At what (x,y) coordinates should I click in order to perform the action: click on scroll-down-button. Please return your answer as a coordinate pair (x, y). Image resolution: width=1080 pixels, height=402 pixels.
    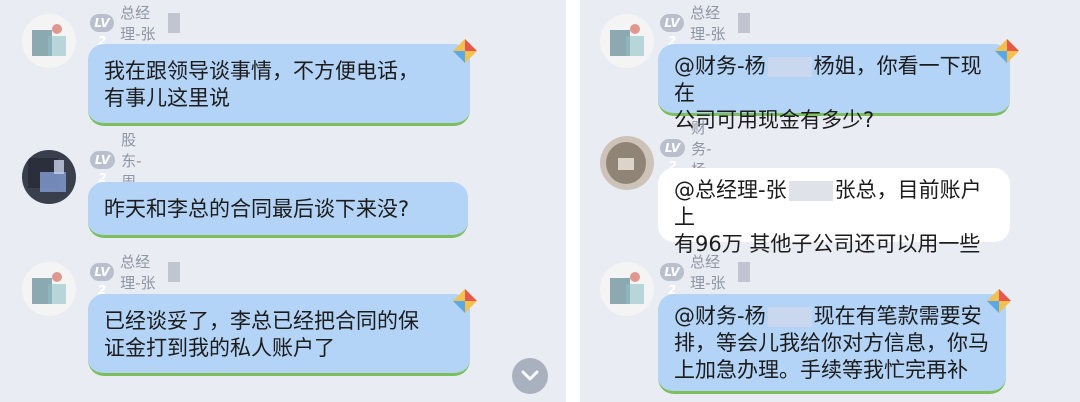
    Looking at the image, I should click on (530, 376).